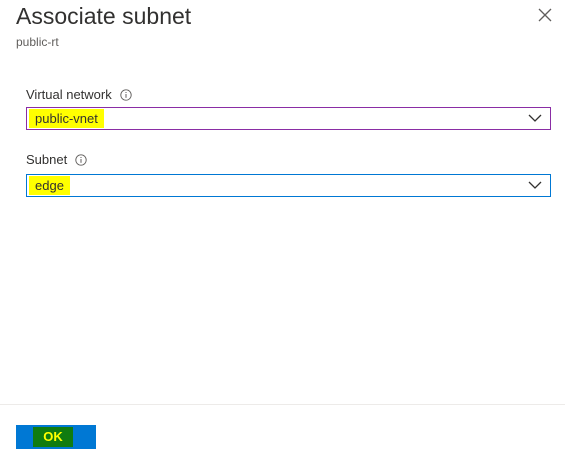  Describe the element at coordinates (66, 118) in the screenshot. I see `virtual-network-value: public-vnet` at that location.